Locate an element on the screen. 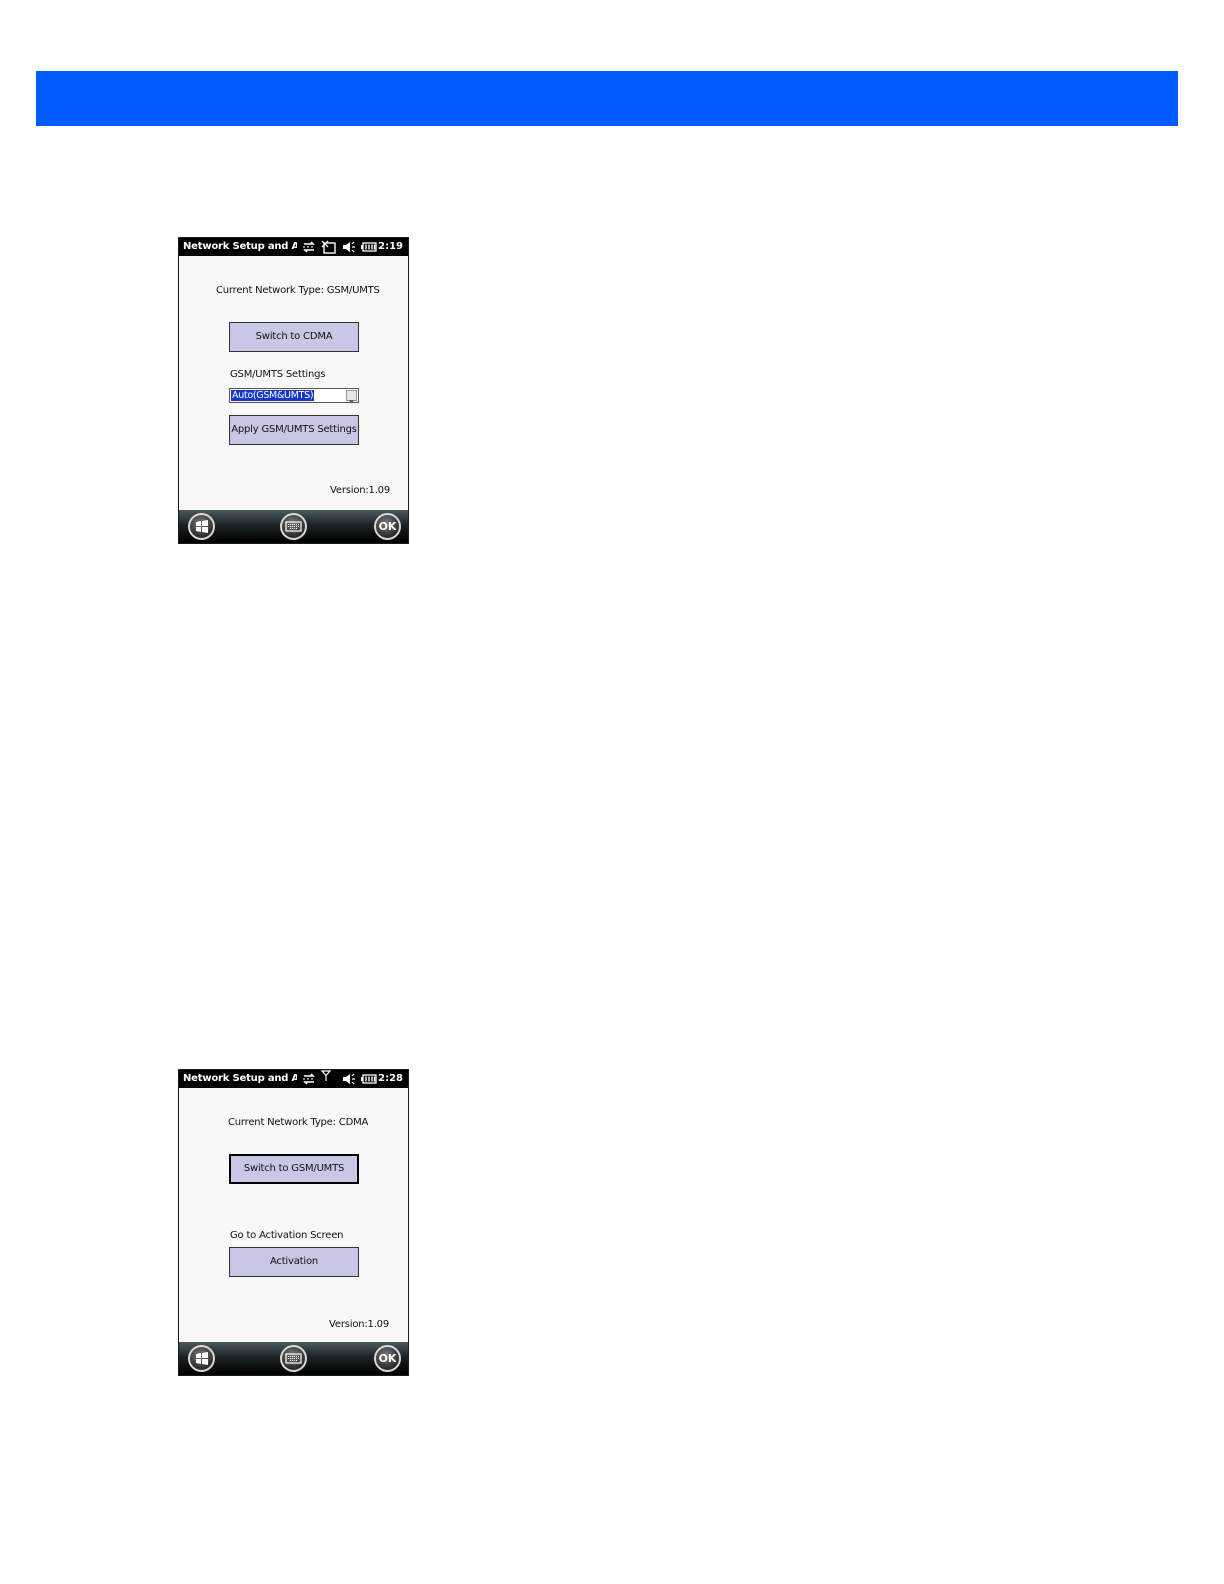  chevron-down-icon is located at coordinates (351, 397).